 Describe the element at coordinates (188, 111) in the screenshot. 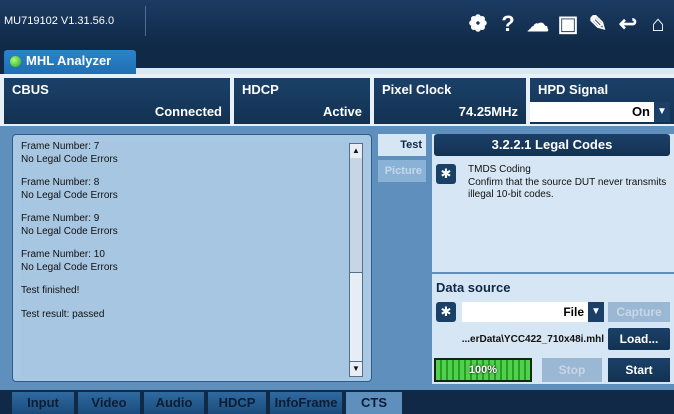

I see `cbus-value: Connected` at that location.